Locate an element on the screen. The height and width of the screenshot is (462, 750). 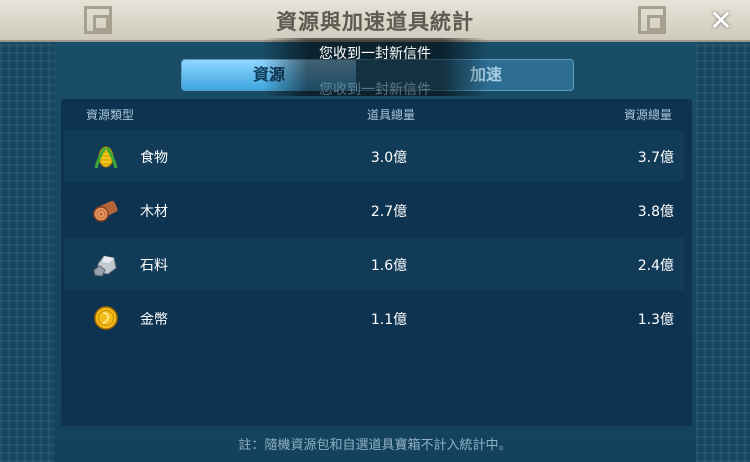
notification-toast: 您收到一封新信件 您收到一封新信件 is located at coordinates (375, 68).